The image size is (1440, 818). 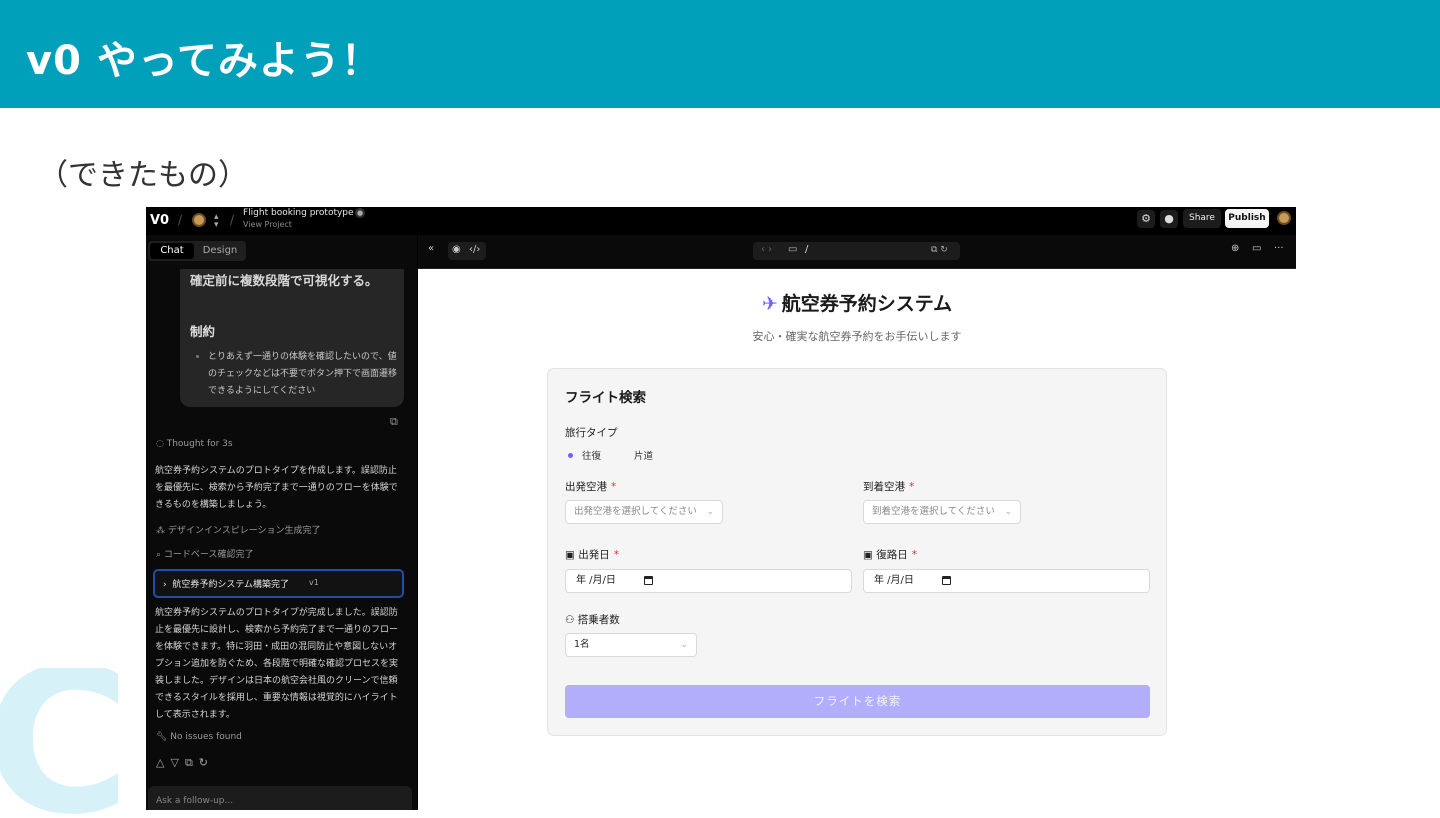 I want to click on target-icon: ⊕, so click(x=1235, y=248).